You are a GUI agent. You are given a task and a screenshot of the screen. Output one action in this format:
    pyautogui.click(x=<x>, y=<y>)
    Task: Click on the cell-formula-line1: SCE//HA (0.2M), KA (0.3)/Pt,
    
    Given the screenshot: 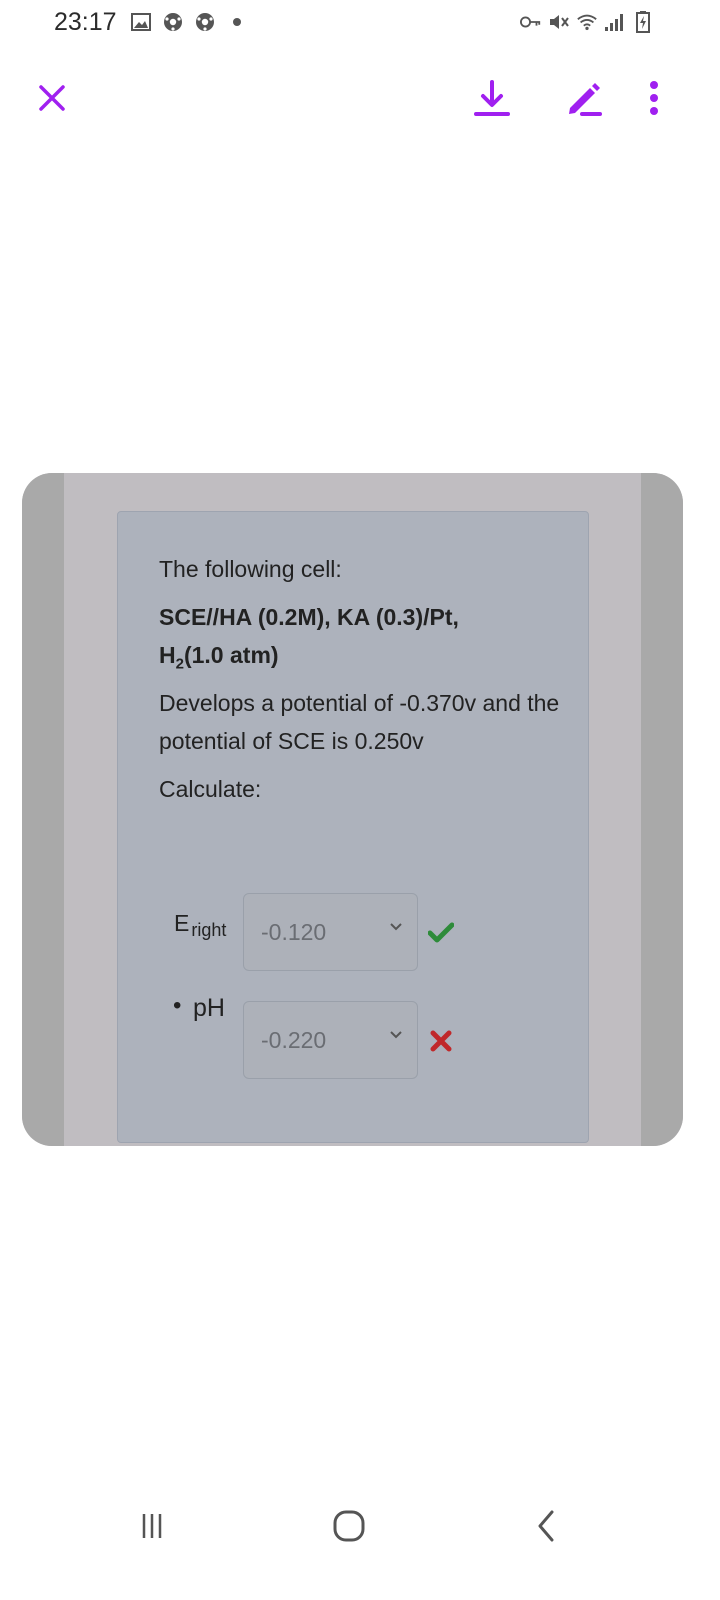 What is the action you would take?
    pyautogui.click(x=309, y=617)
    